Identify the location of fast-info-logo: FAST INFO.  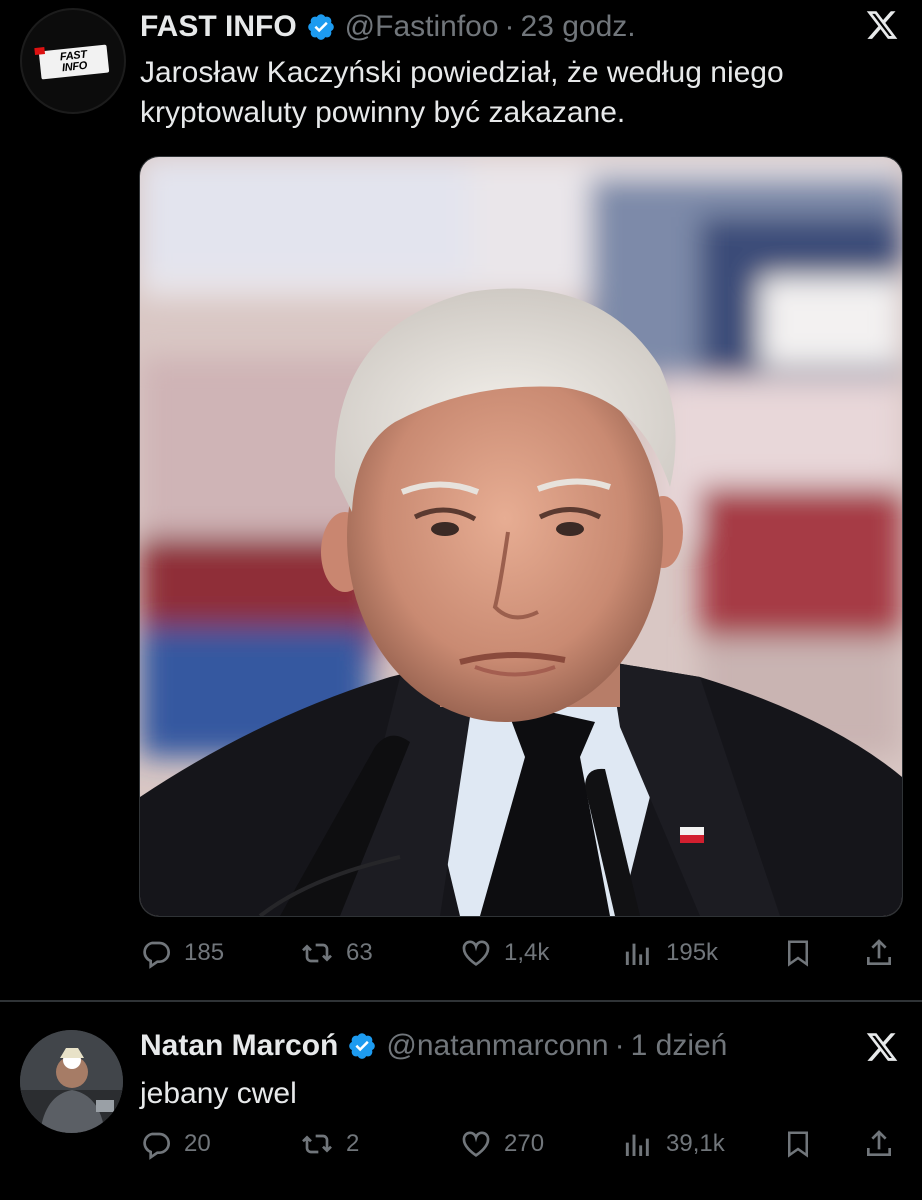
(72, 62).